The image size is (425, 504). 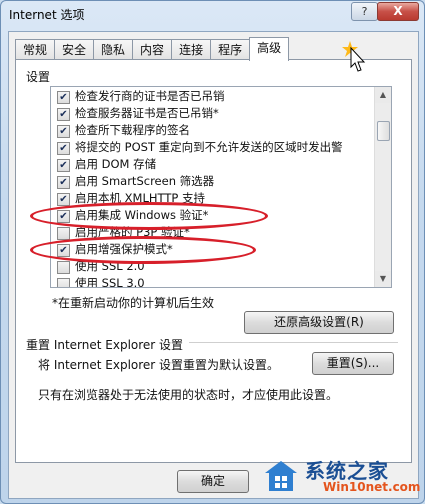 I want to click on tab-privacy: 隐私, so click(x=113, y=49).